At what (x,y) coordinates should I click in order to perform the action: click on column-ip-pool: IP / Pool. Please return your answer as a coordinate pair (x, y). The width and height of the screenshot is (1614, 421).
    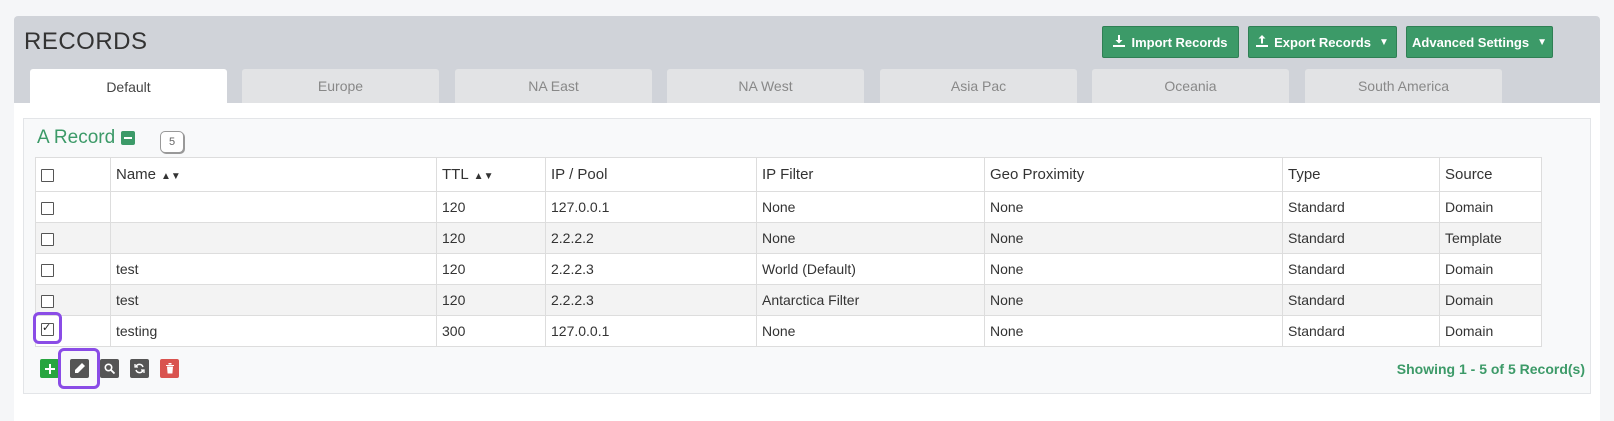
    Looking at the image, I should click on (651, 174).